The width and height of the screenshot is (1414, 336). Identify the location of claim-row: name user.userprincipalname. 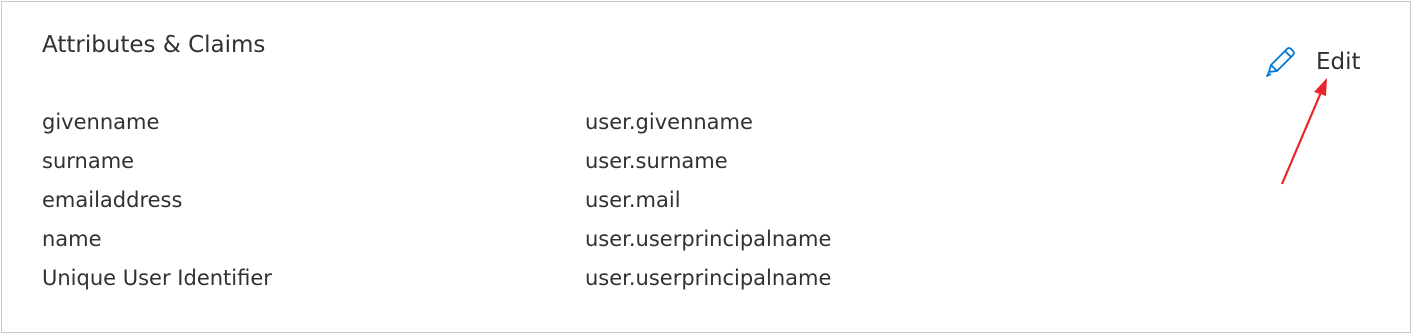
(542, 238).